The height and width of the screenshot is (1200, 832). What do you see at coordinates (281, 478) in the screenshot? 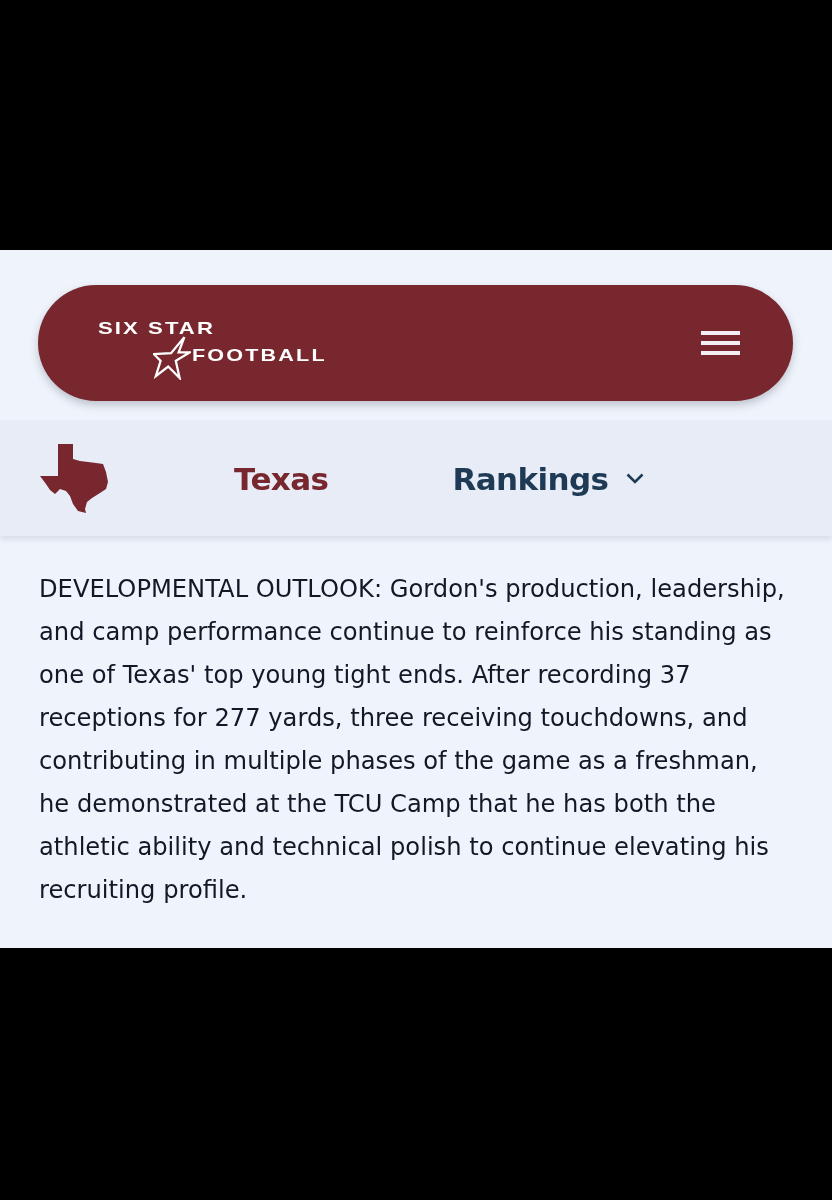
I see `nav-link: Texas` at bounding box center [281, 478].